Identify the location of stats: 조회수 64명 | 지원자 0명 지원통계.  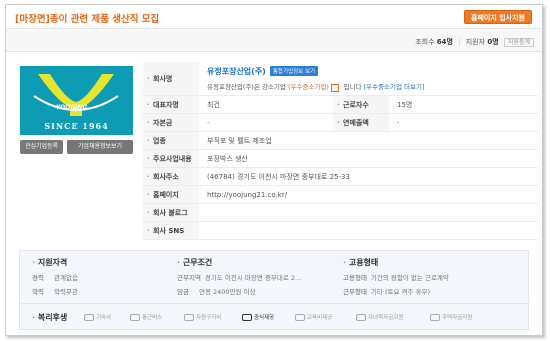
(474, 42).